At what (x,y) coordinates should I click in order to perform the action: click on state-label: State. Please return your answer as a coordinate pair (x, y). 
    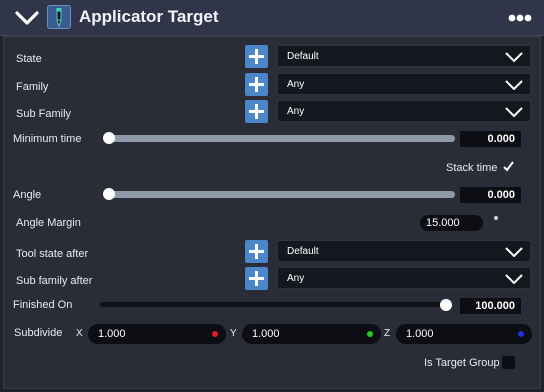
    Looking at the image, I should click on (29, 59).